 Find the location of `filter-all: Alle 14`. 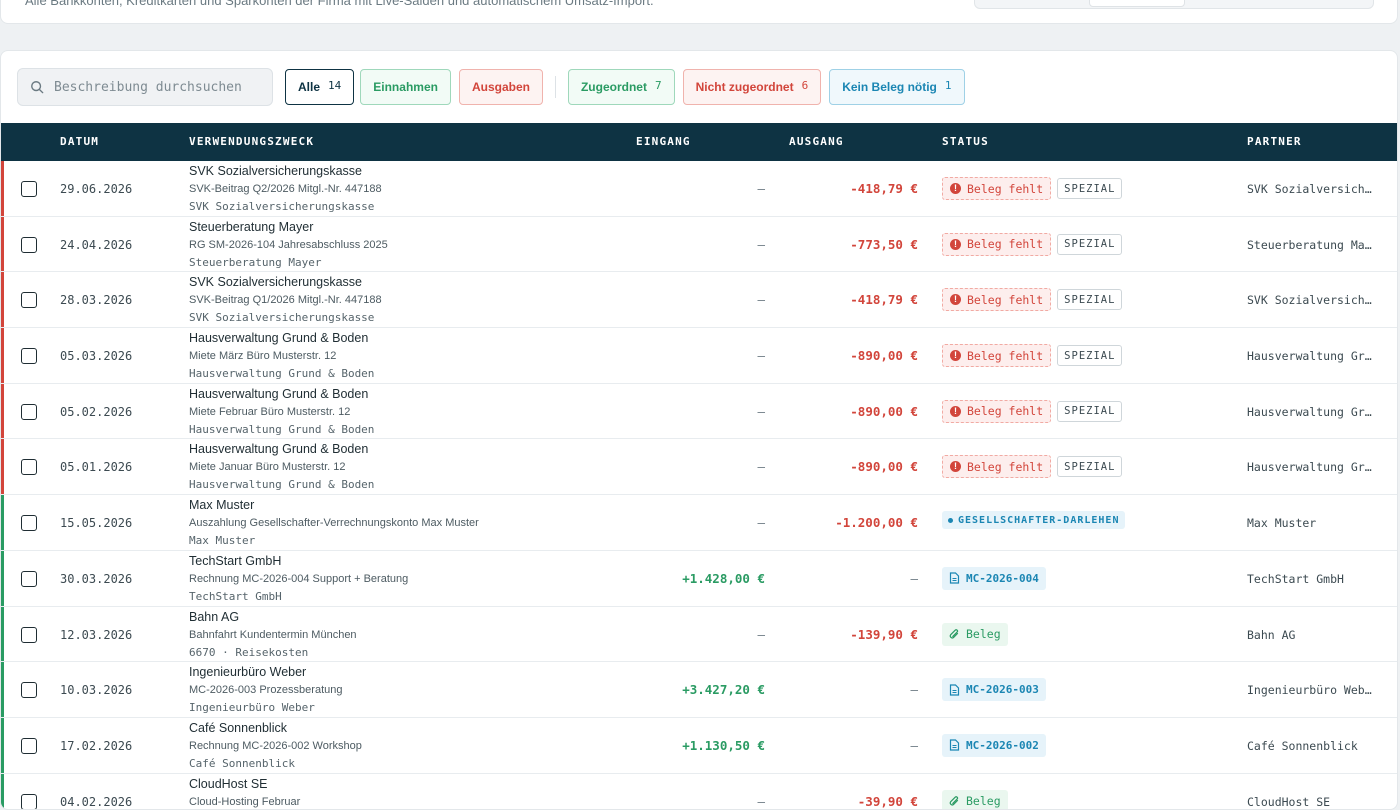

filter-all: Alle 14 is located at coordinates (320, 87).